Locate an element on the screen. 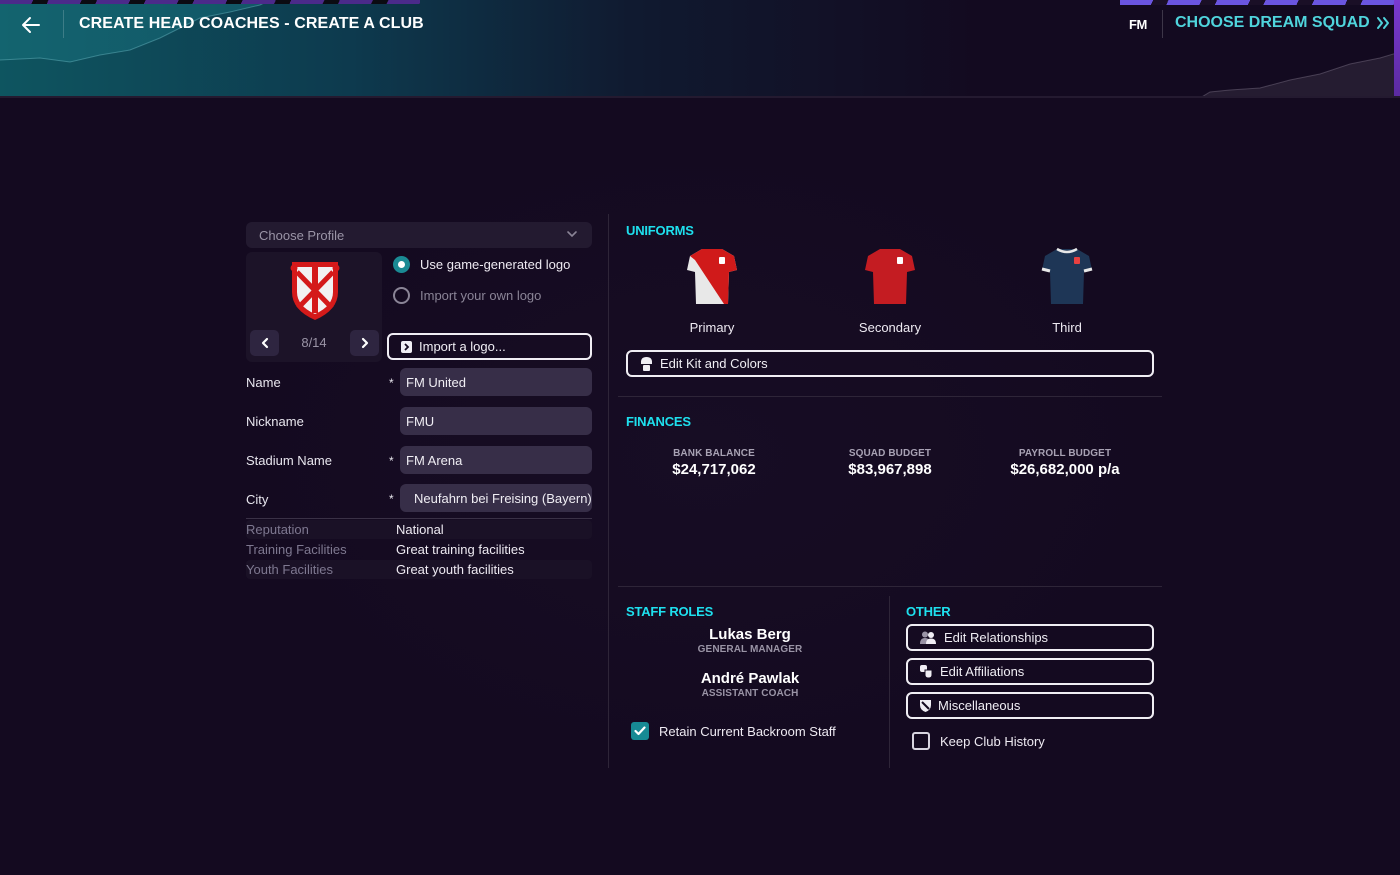 This screenshot has height=875, width=1400. radio-import-own-logo: Import your own logo is located at coordinates (467, 295).